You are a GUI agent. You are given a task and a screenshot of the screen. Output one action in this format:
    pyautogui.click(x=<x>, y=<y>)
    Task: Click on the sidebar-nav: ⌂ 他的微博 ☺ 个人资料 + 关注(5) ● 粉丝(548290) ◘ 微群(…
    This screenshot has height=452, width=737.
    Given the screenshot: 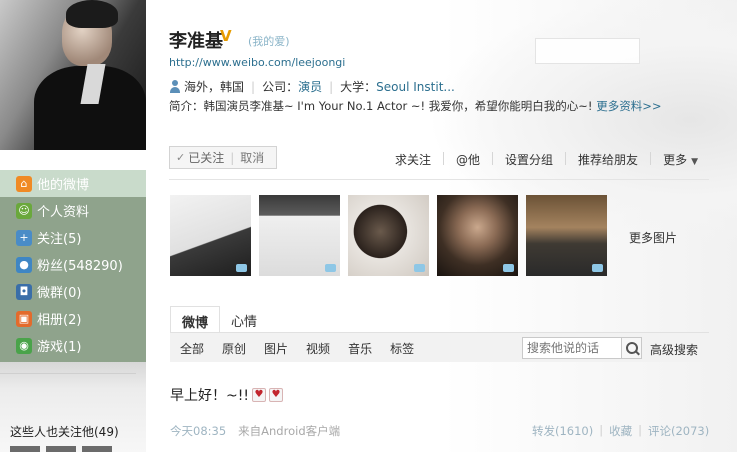 What is the action you would take?
    pyautogui.click(x=73, y=266)
    